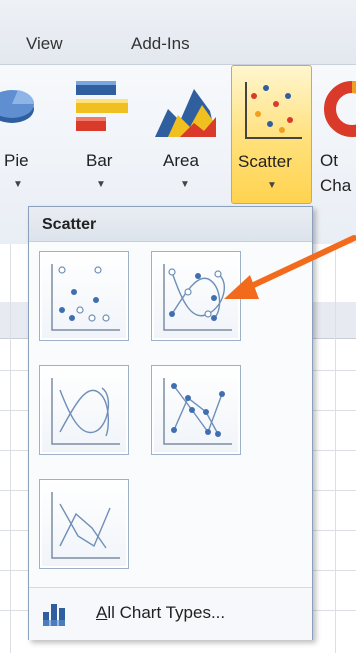  I want to click on scatter-smooth-lines-option, so click(84, 410).